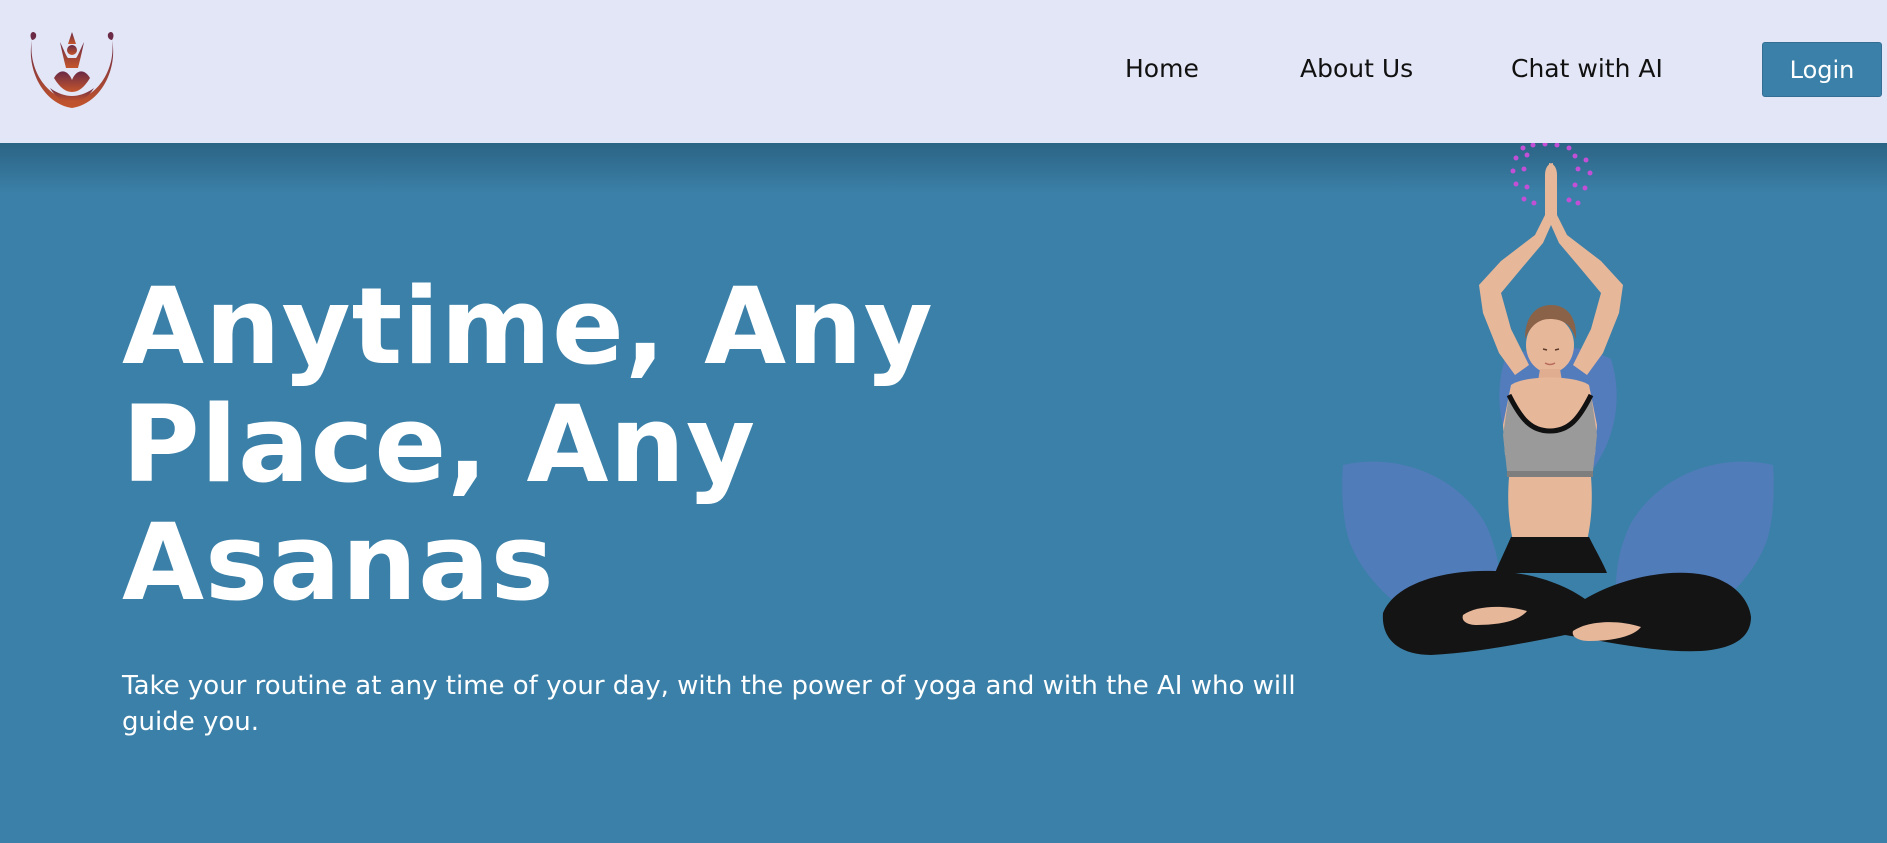 This screenshot has height=843, width=1887. Describe the element at coordinates (1587, 69) in the screenshot. I see `nav-chat-with-ai-link: Chat with AI` at that location.